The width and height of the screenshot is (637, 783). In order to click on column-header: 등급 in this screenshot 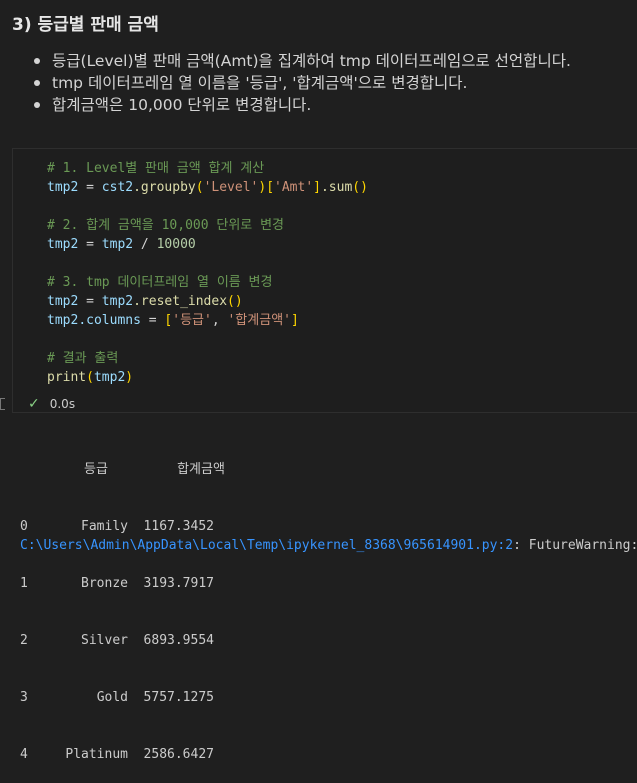, I will do `click(96, 469)`.